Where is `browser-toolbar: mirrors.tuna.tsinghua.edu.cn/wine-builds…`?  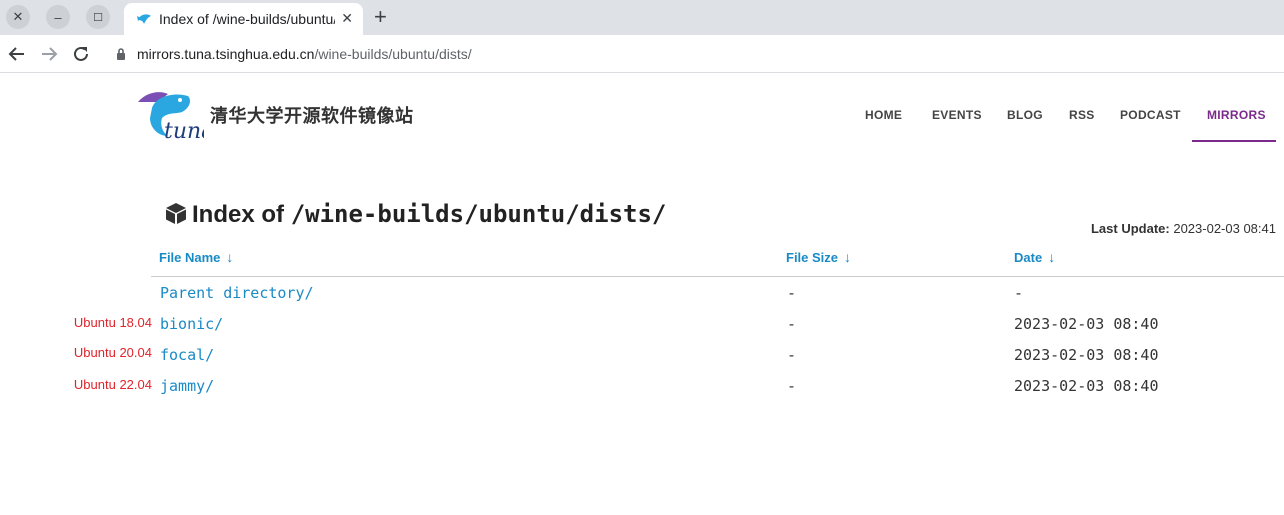
browser-toolbar: mirrors.tuna.tsinghua.edu.cn/wine-builds… is located at coordinates (642, 54).